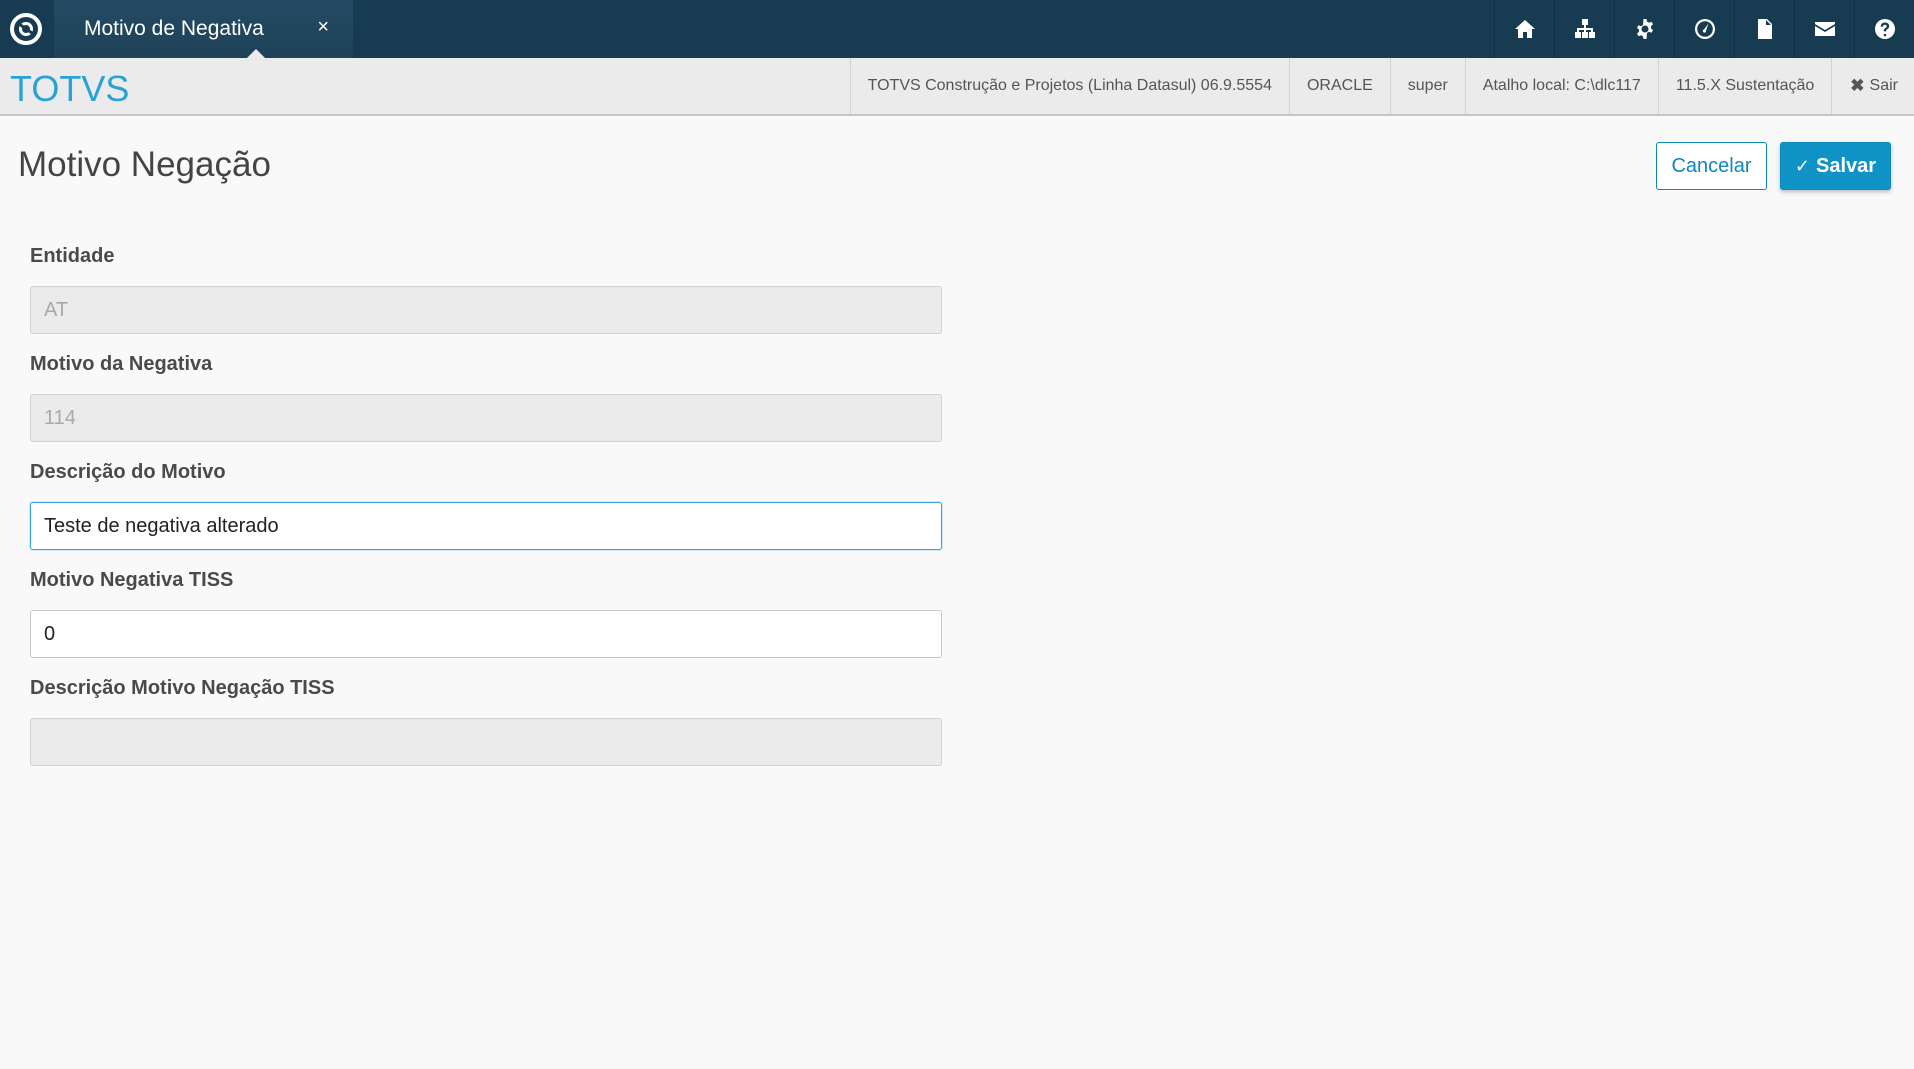 This screenshot has width=1914, height=1069. I want to click on tab-close-button: ×, so click(323, 27).